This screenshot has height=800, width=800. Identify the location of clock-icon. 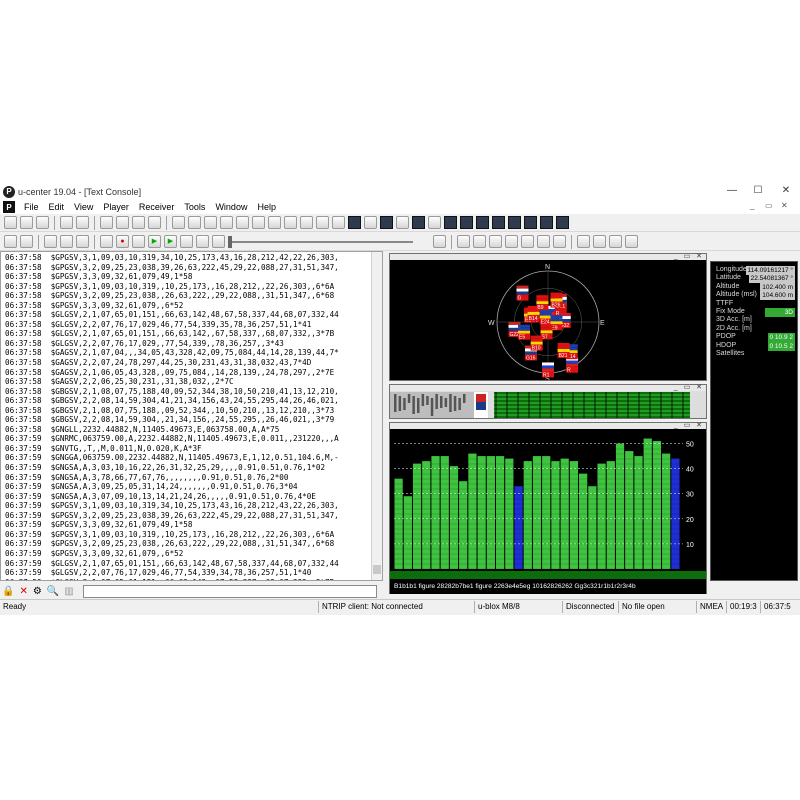
(466, 222).